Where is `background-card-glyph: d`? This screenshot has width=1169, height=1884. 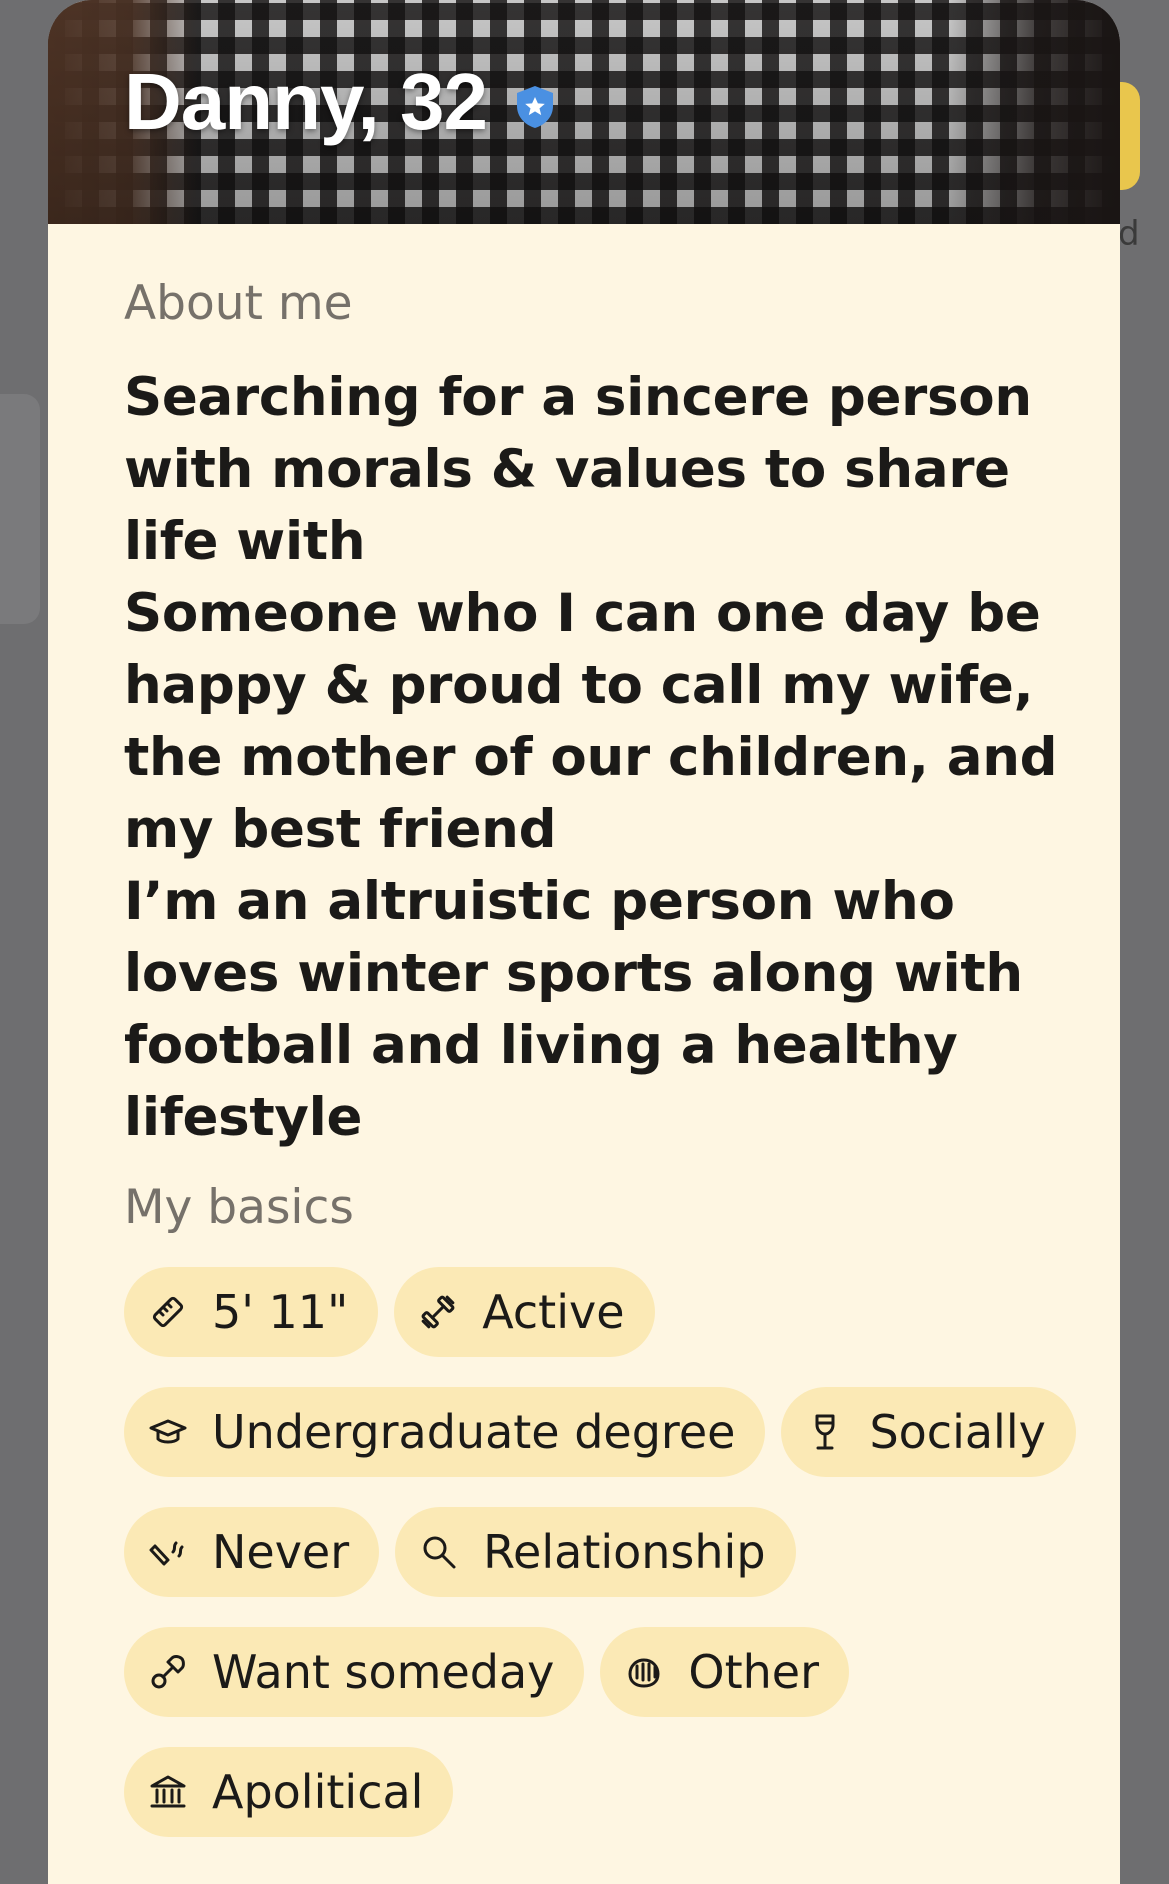
background-card-glyph: d is located at coordinates (1129, 234).